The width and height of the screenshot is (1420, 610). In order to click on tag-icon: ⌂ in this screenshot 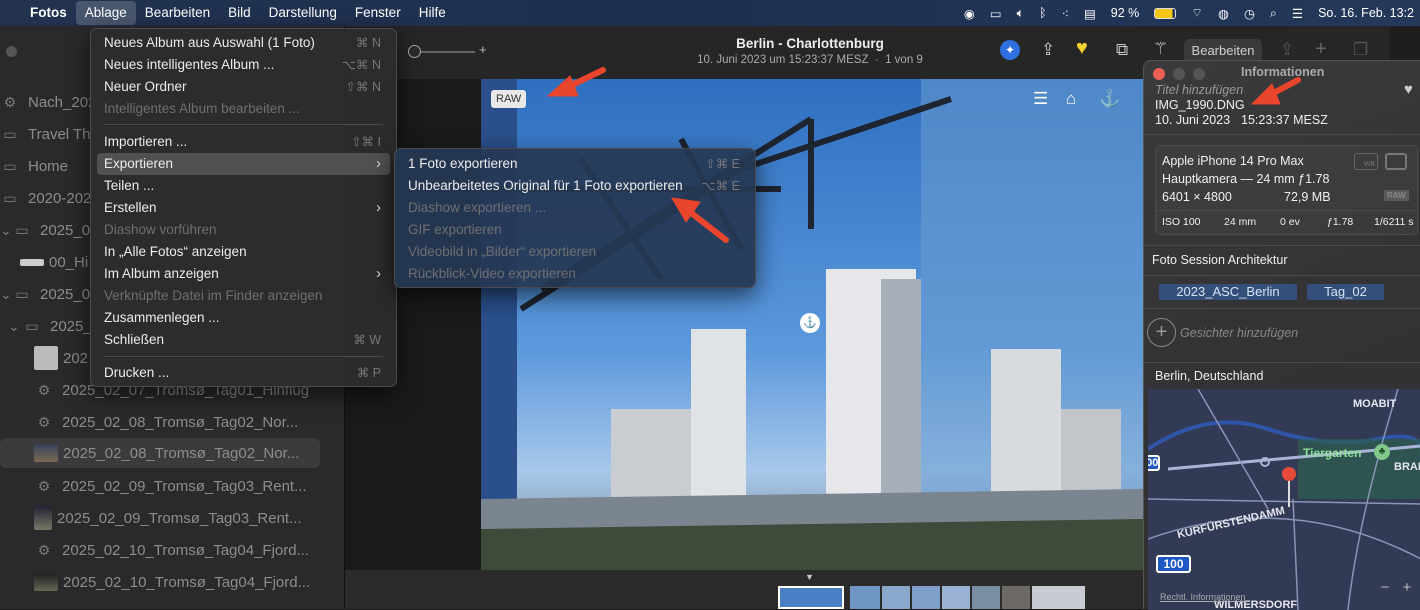, I will do `click(1071, 99)`.